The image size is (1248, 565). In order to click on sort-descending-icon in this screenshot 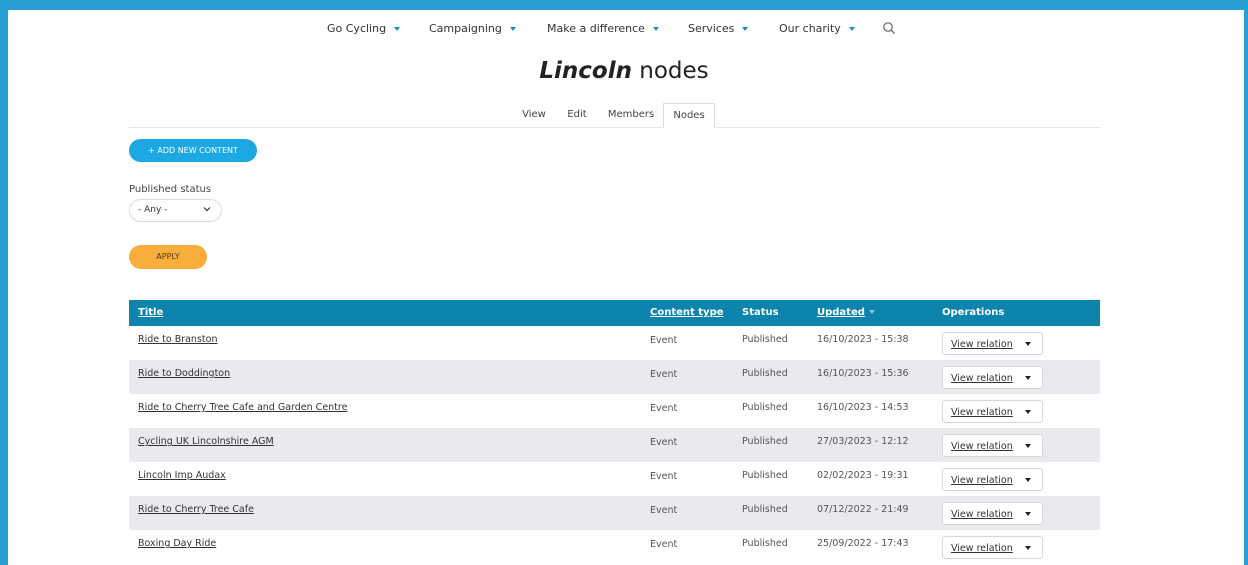, I will do `click(871, 312)`.